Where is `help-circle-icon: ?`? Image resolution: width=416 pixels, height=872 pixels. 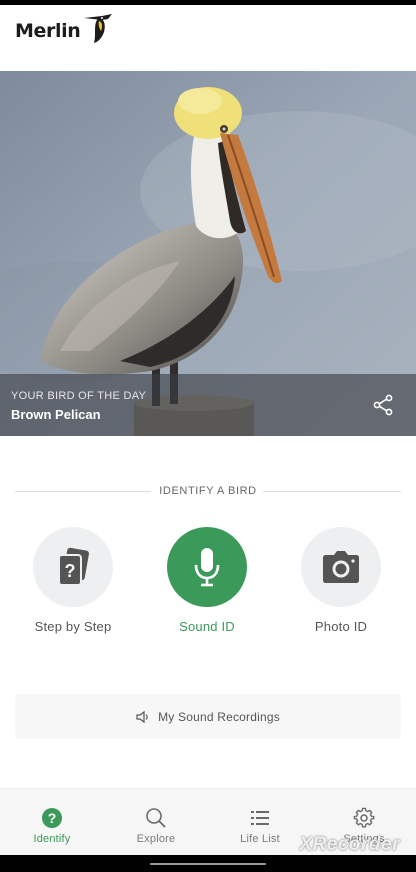 help-circle-icon: ? is located at coordinates (52, 818).